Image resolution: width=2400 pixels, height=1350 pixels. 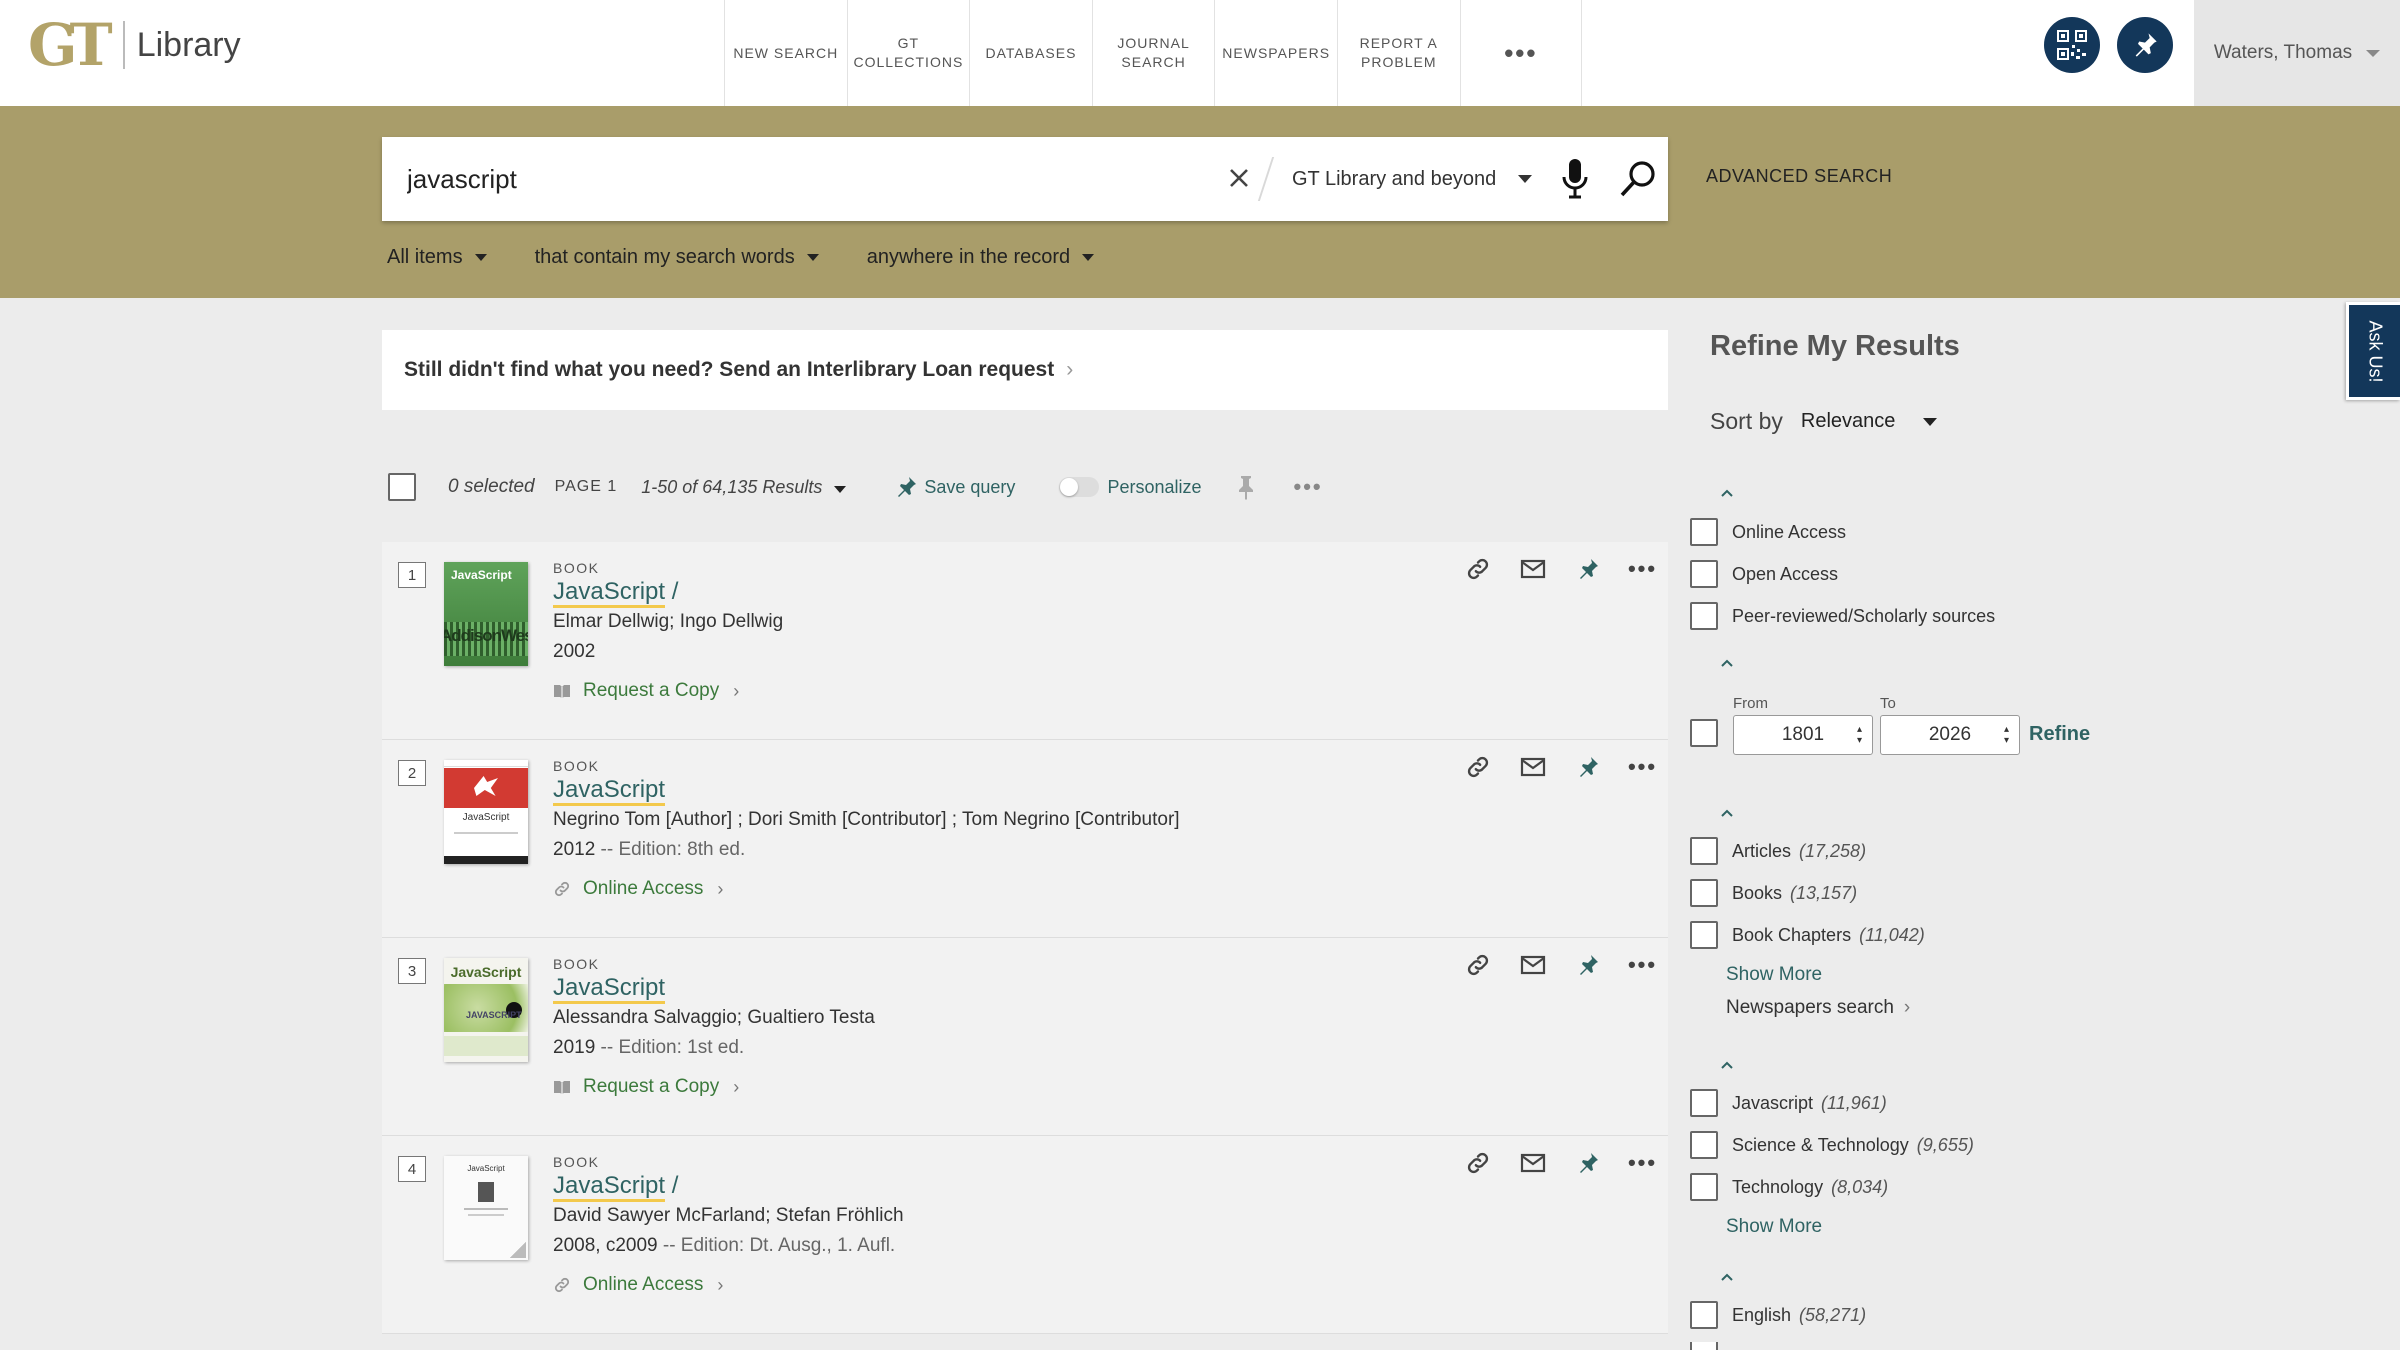 What do you see at coordinates (1764, 574) in the screenshot?
I see `facet-open-access: Open Access` at bounding box center [1764, 574].